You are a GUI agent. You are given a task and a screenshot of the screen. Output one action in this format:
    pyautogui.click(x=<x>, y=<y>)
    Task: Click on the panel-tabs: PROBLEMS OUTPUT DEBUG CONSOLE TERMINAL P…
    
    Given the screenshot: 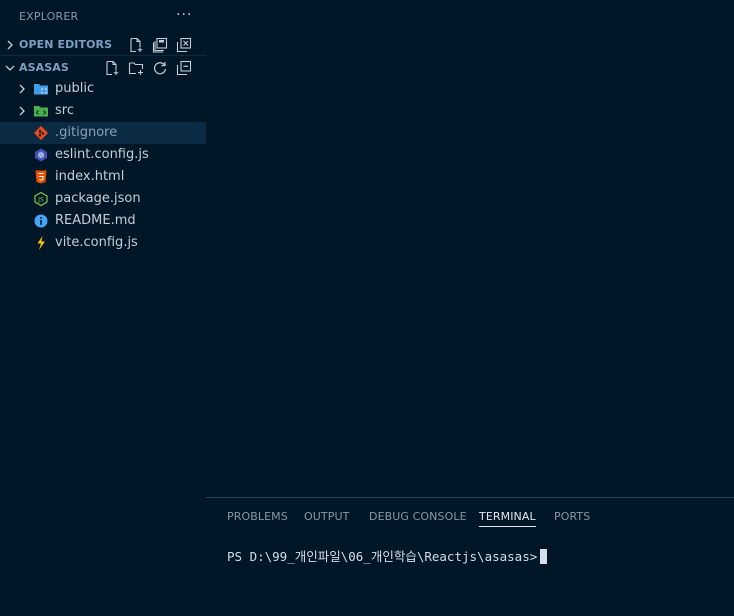 What is the action you would take?
    pyautogui.click(x=470, y=516)
    